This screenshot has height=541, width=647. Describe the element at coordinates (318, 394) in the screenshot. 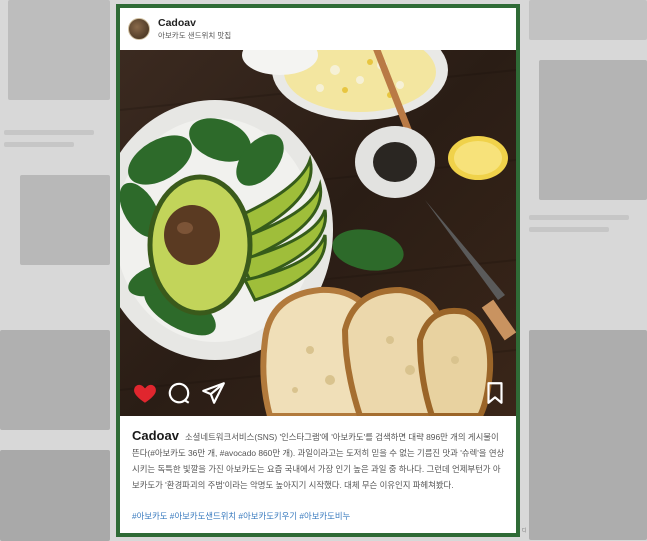

I see `post-actions` at that location.